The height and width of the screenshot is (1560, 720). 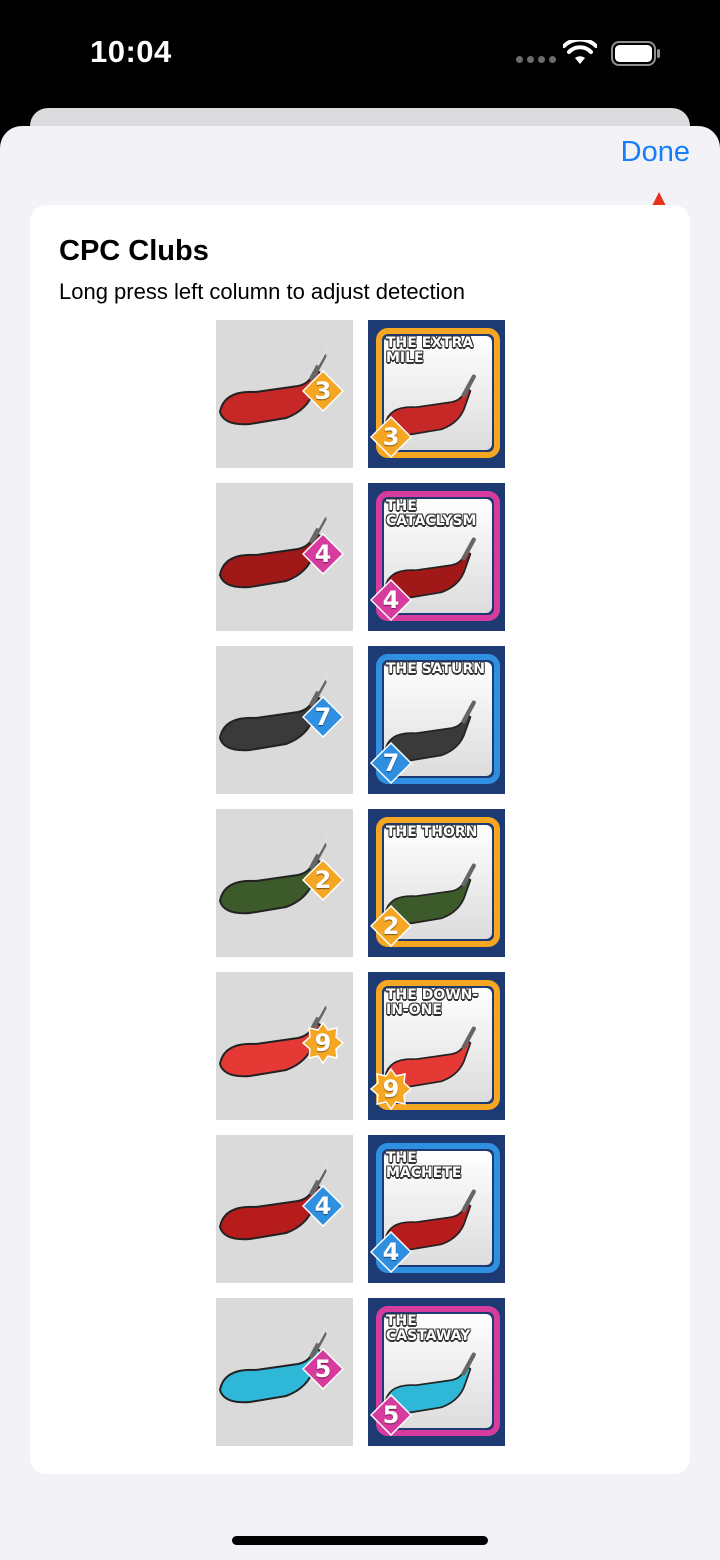 I want to click on club-name: The Saturn, so click(x=435, y=669).